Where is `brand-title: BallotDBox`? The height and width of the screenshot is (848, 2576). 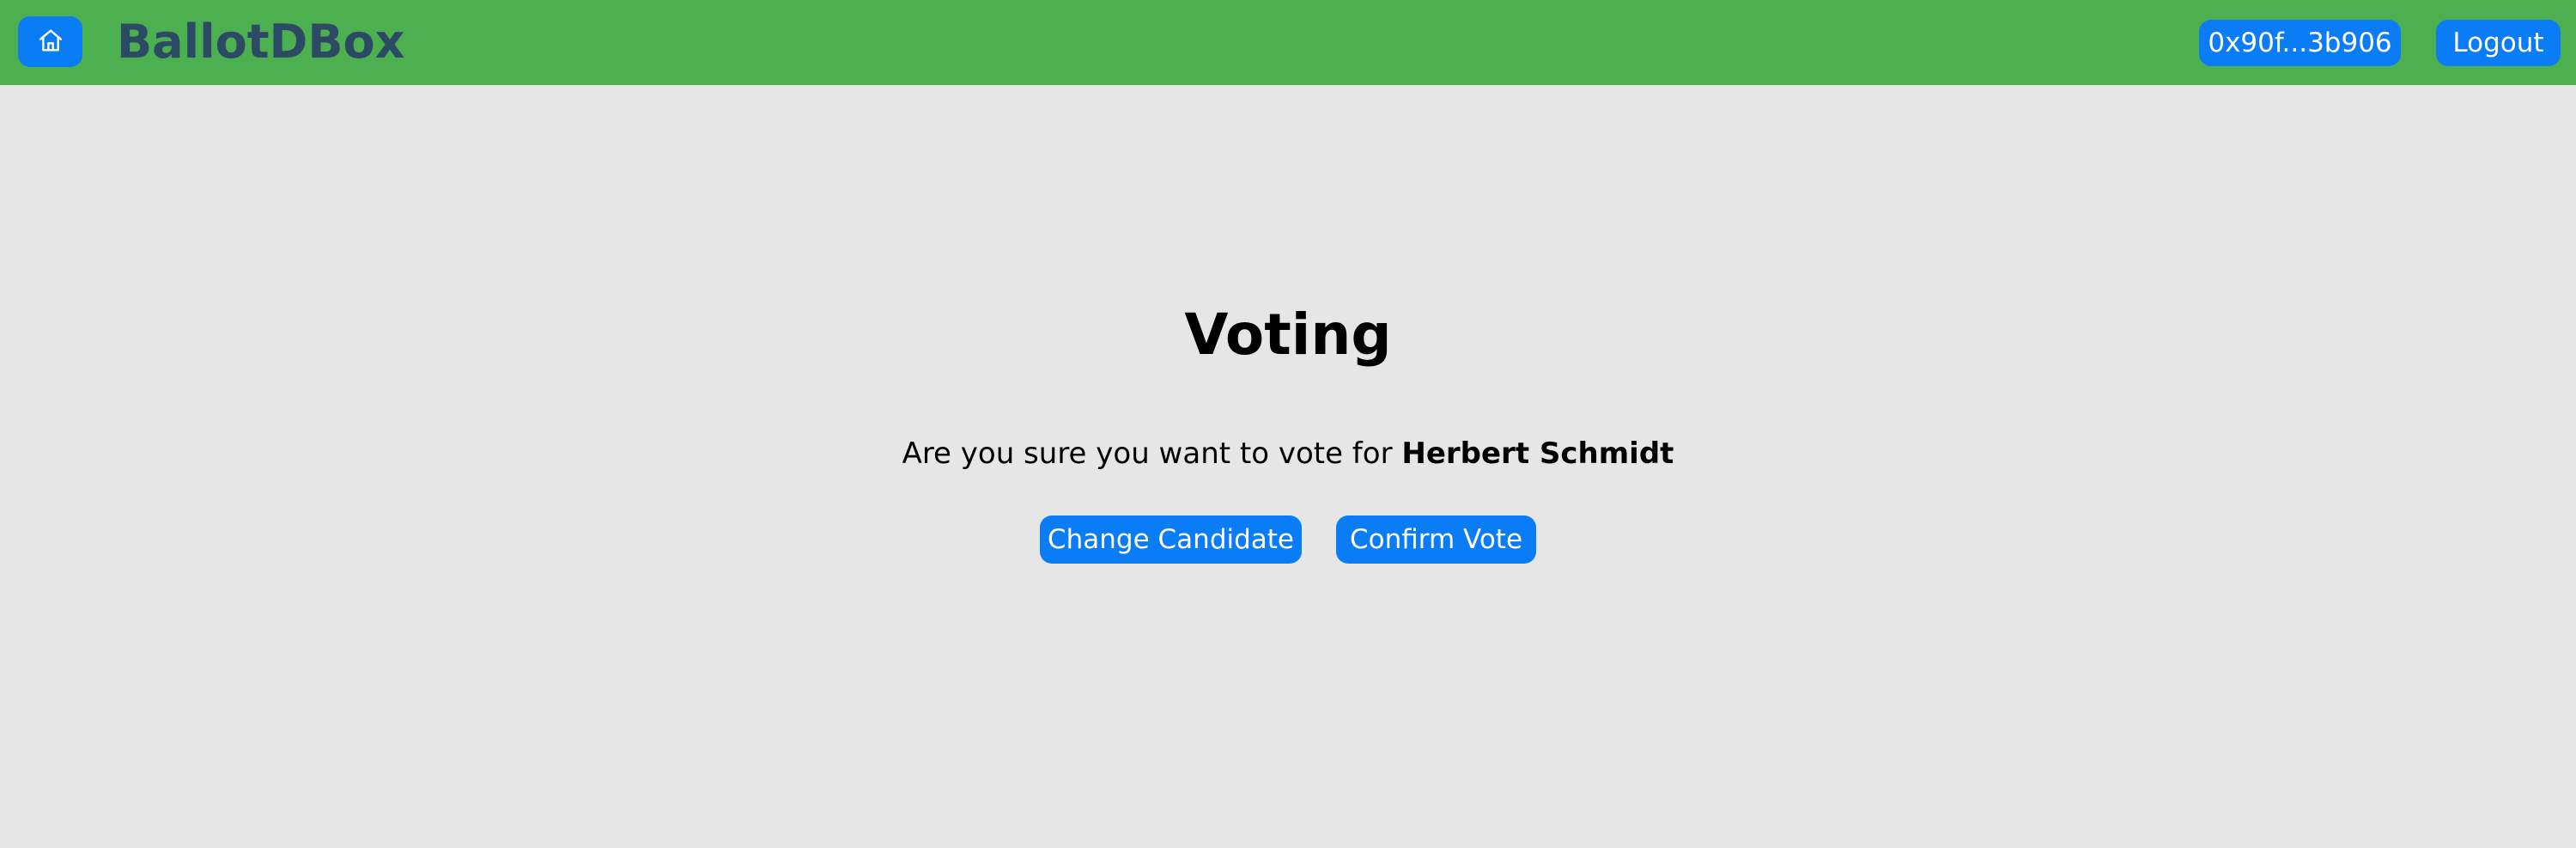
brand-title: BallotDBox is located at coordinates (261, 42).